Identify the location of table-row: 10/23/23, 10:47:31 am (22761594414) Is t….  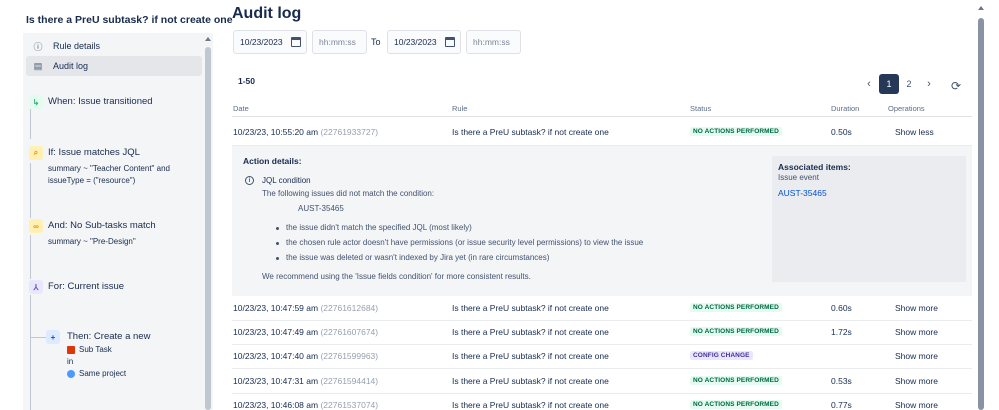
(602, 381).